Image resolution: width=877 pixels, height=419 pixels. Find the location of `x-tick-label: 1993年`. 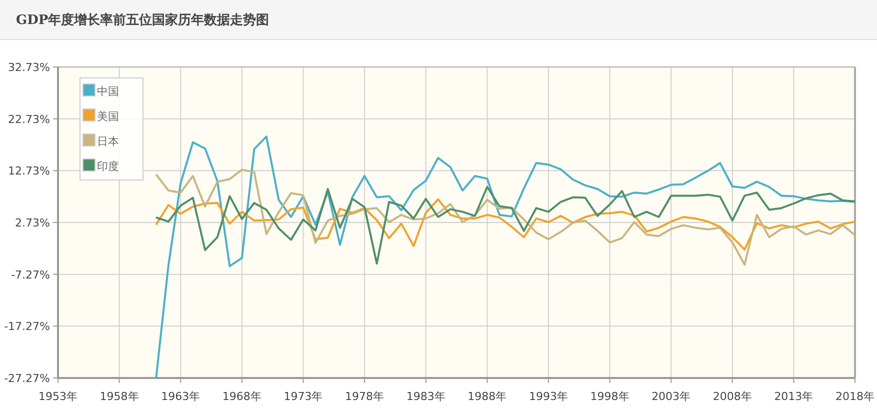

x-tick-label: 1993年 is located at coordinates (548, 396).